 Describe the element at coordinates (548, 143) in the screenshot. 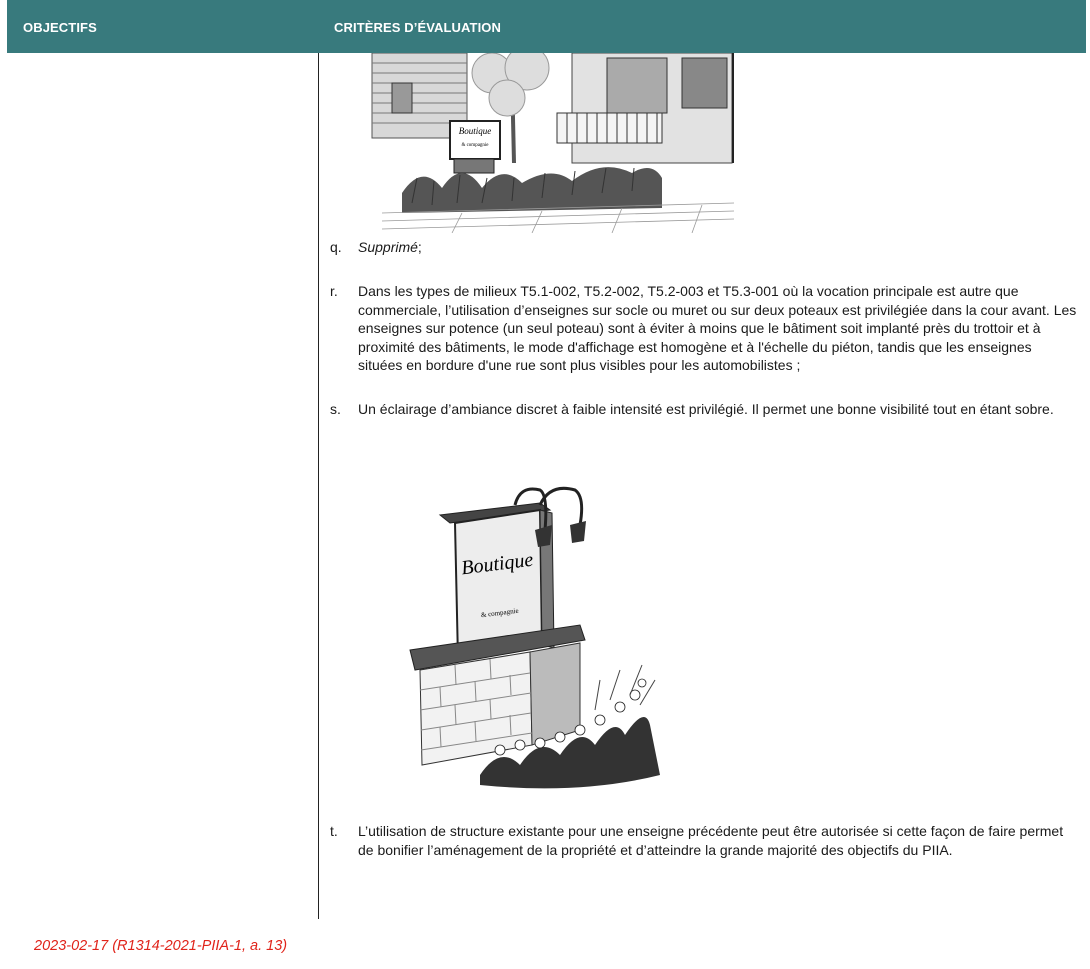

I see `illustration-street-sign: Boutique & compagnie` at that location.